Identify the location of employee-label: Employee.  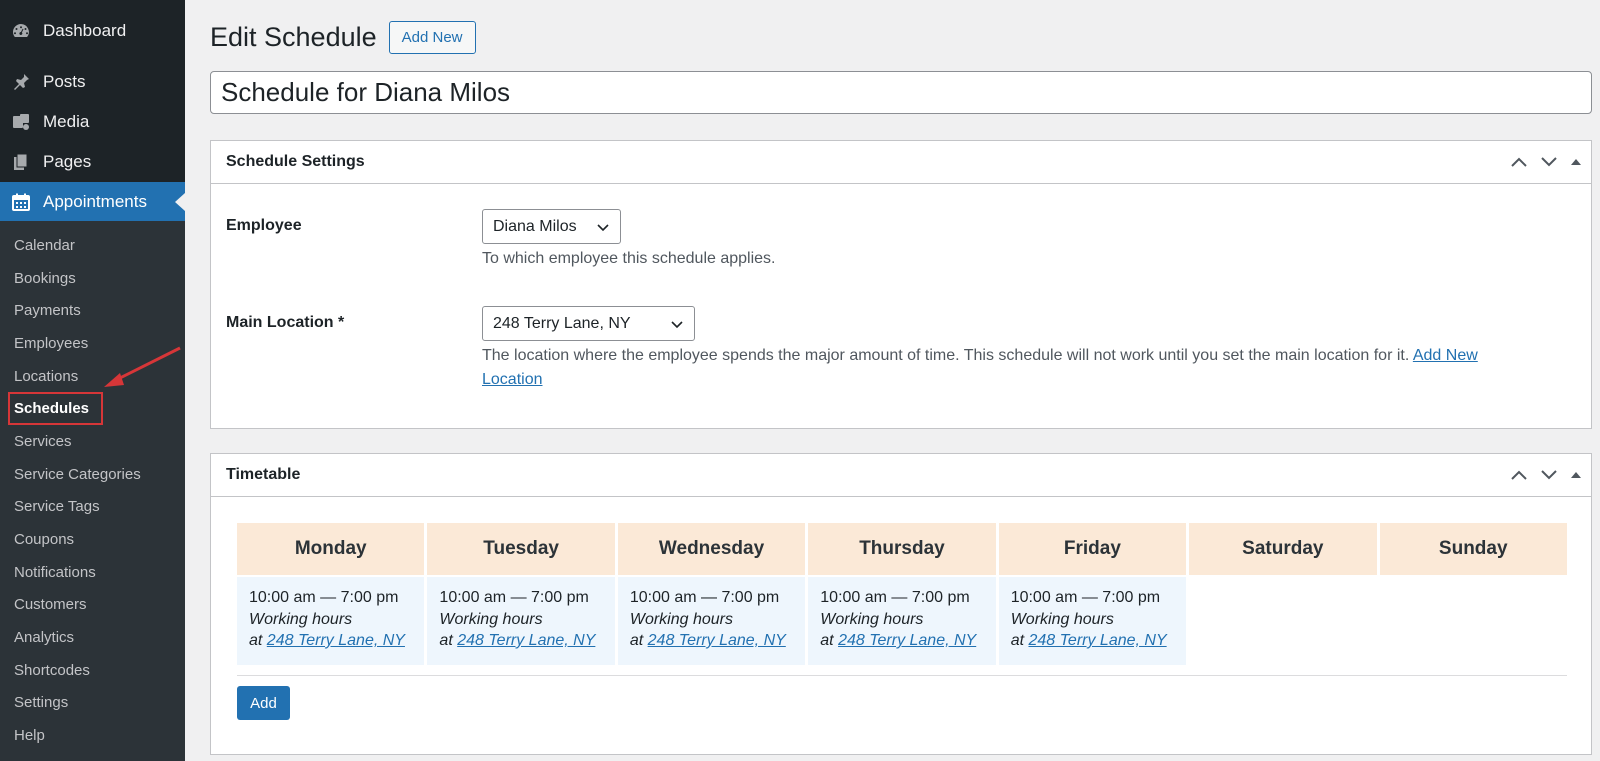
(264, 225).